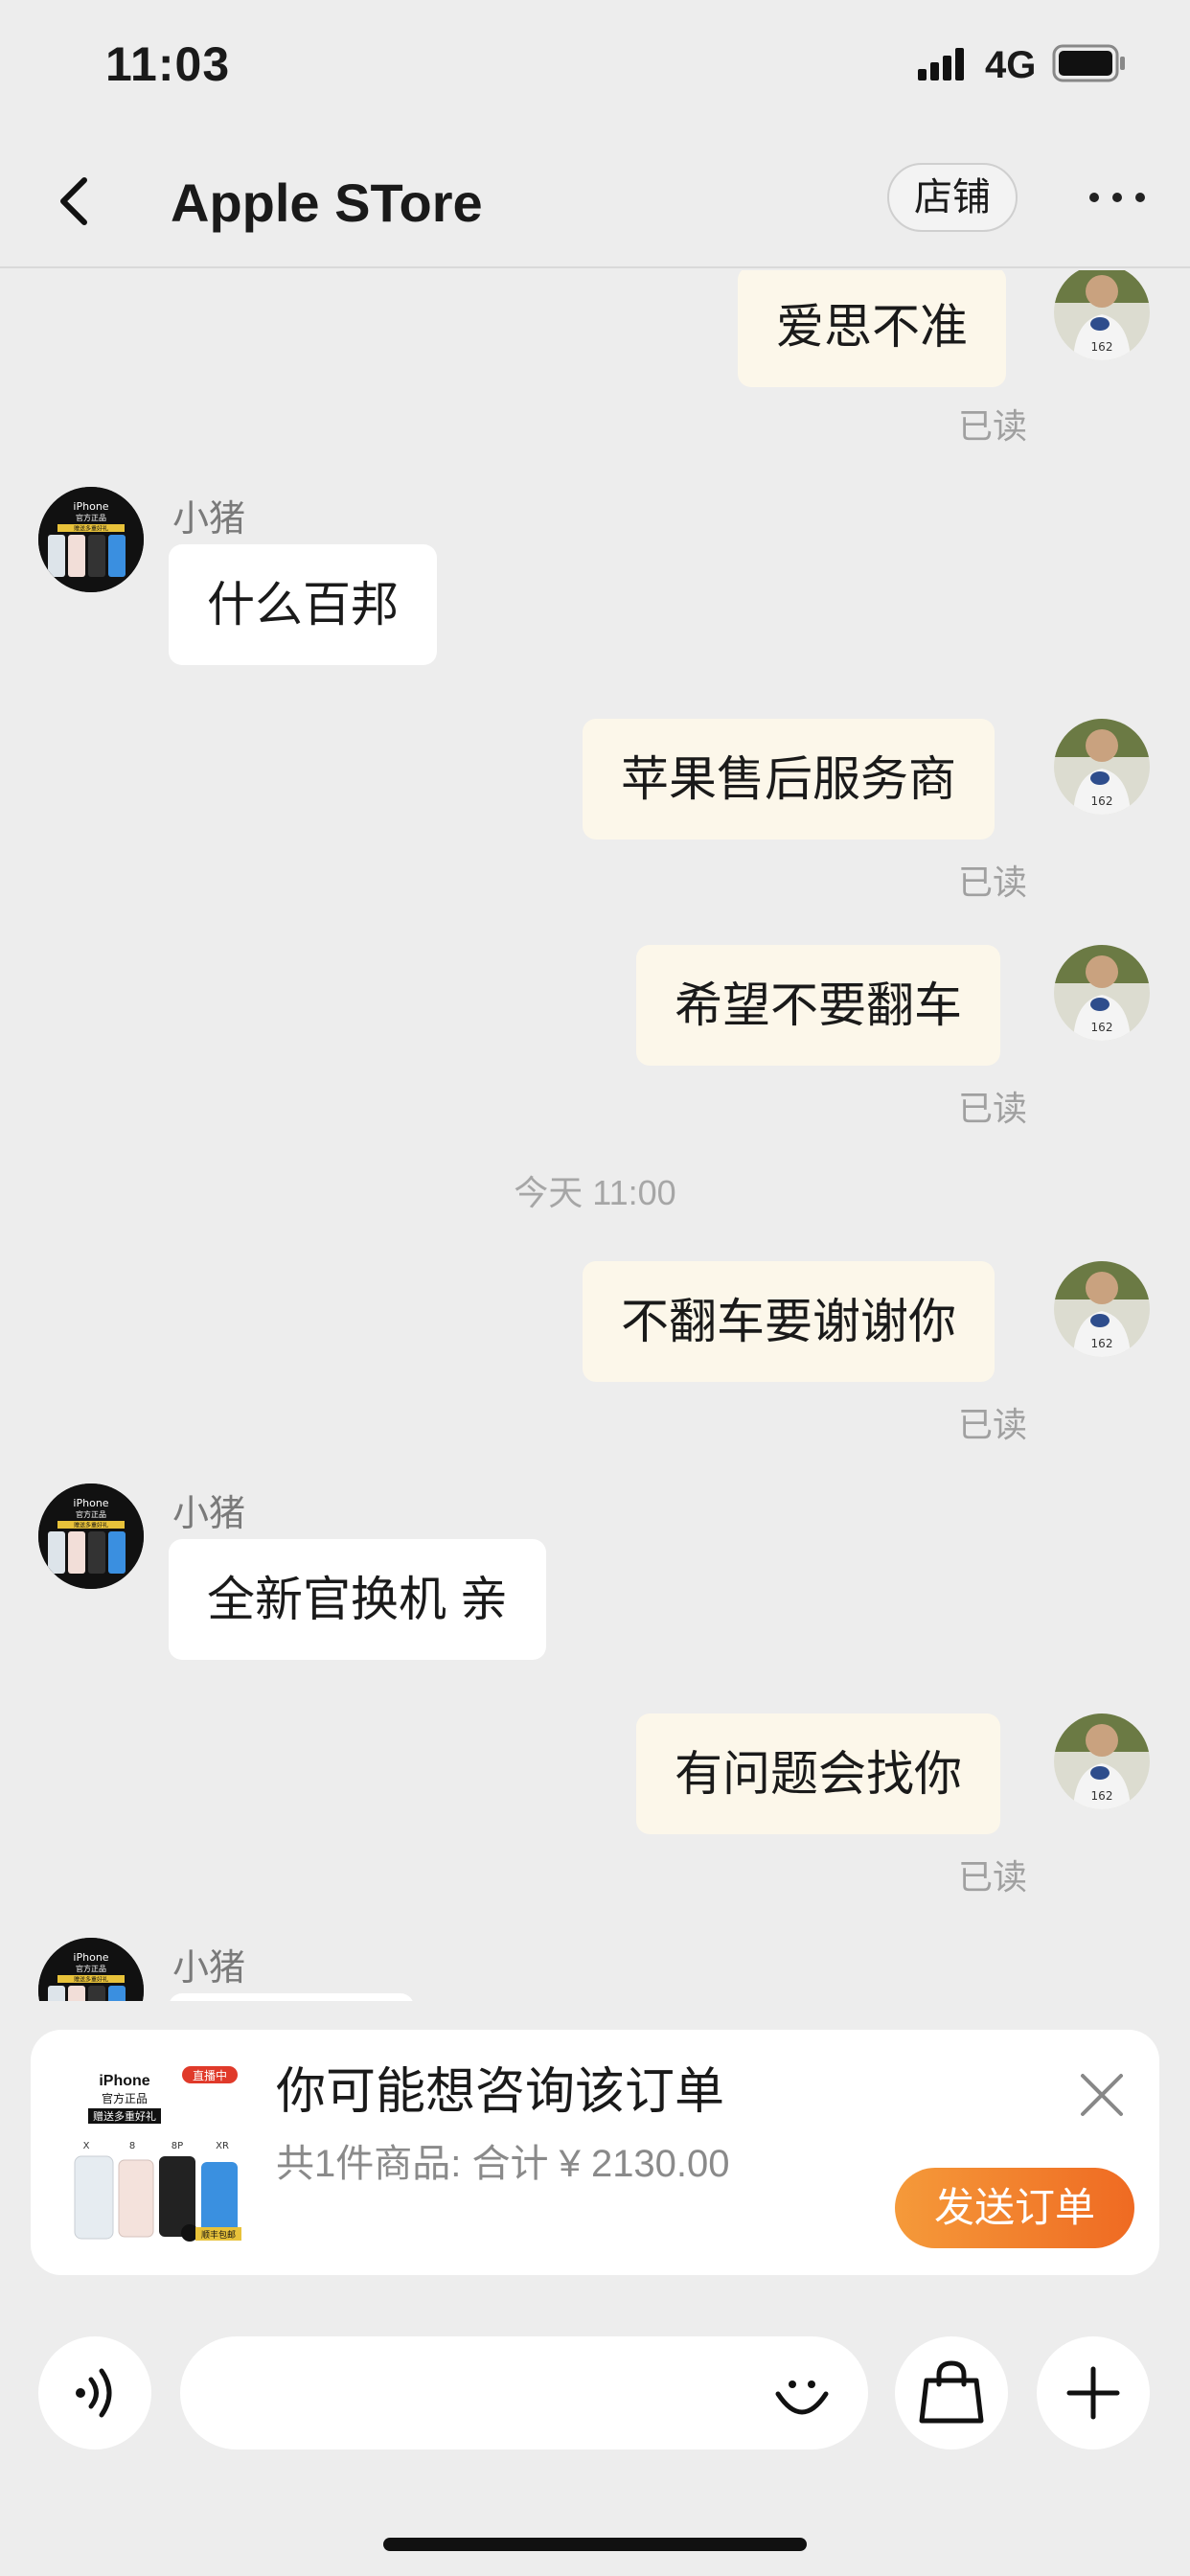 This screenshot has width=1190, height=2576. Describe the element at coordinates (125, 2116) in the screenshot. I see `thumb-promo: 赠送多重好礼` at that location.